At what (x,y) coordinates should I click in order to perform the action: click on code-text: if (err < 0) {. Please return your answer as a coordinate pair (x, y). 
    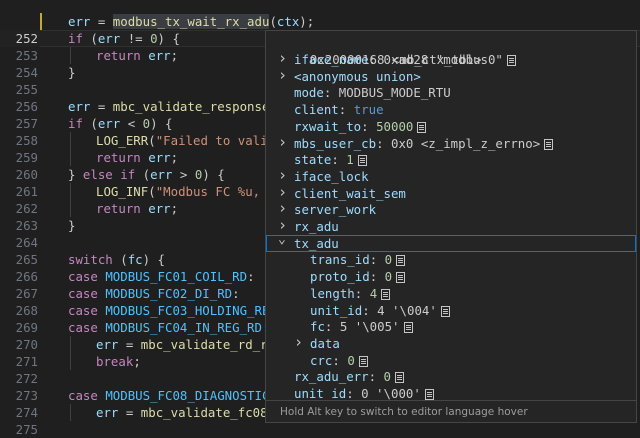
    Looking at the image, I should click on (120, 123).